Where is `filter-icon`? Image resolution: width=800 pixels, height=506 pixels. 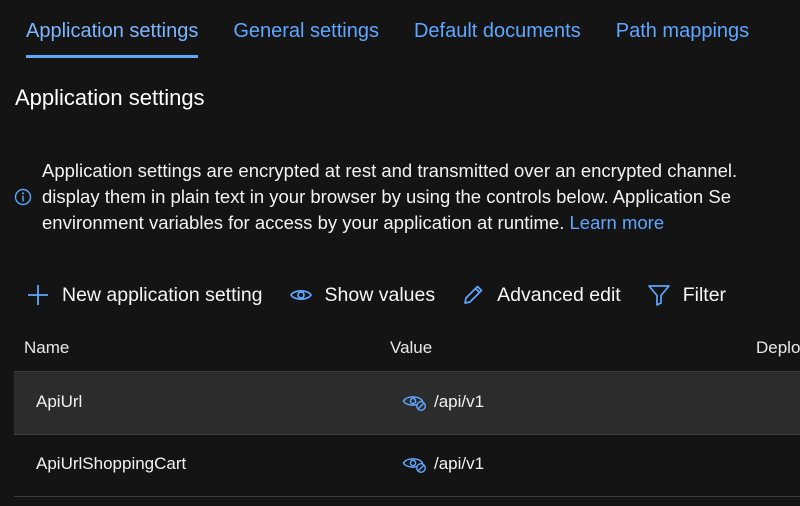 filter-icon is located at coordinates (658, 295).